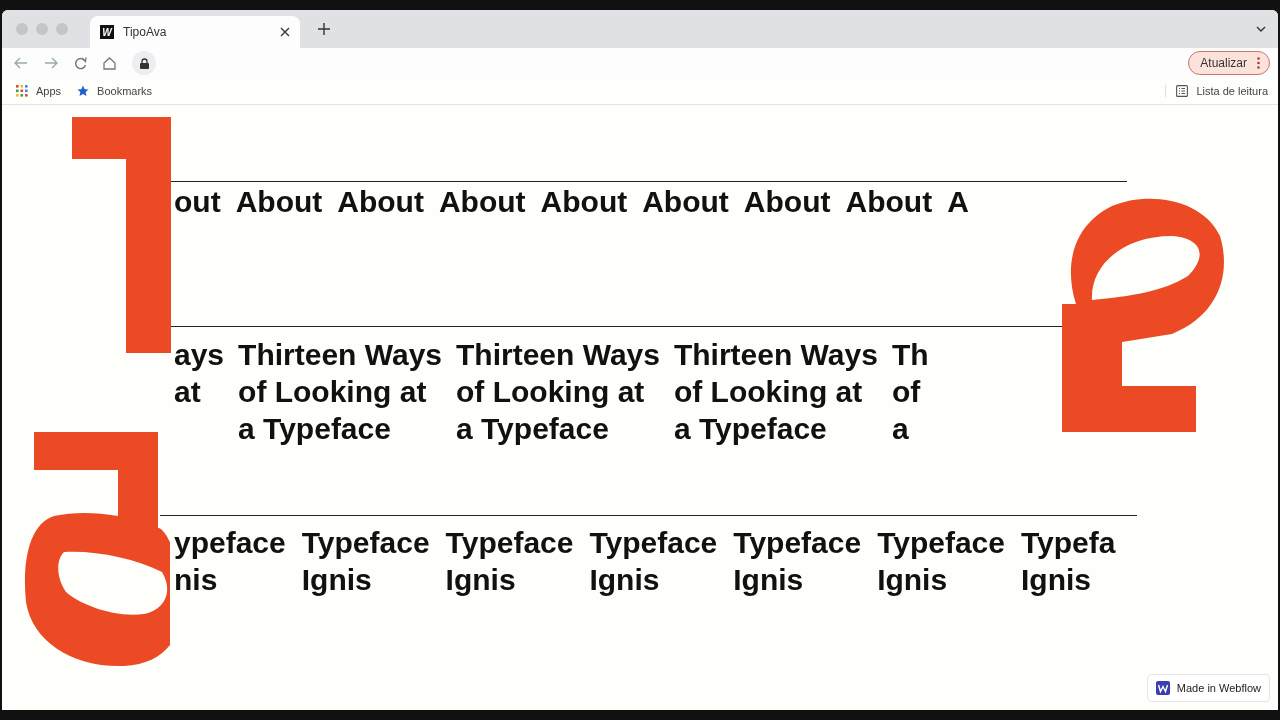  I want to click on apps-bookmark: Apps, so click(39, 91).